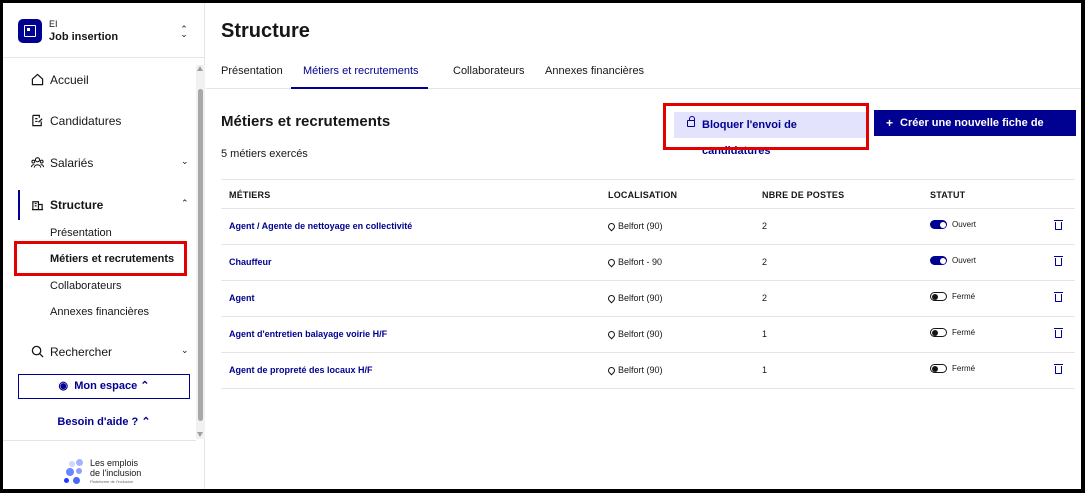 Image resolution: width=1085 pixels, height=493 pixels. Describe the element at coordinates (306, 121) in the screenshot. I see `section-title: Métiers et recrutements` at that location.